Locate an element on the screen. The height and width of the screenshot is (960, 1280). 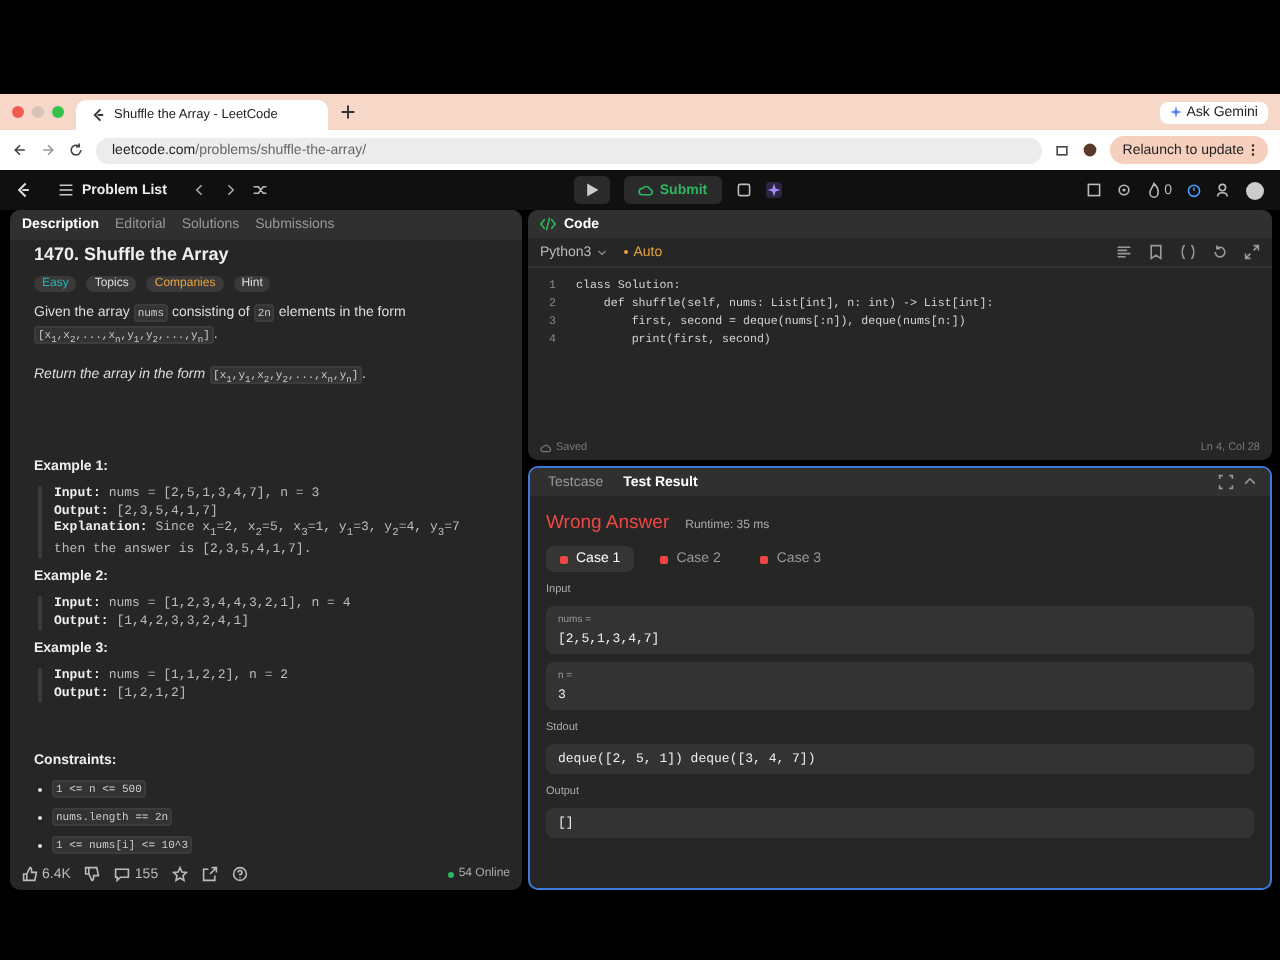
braces-icon is located at coordinates (1188, 252).